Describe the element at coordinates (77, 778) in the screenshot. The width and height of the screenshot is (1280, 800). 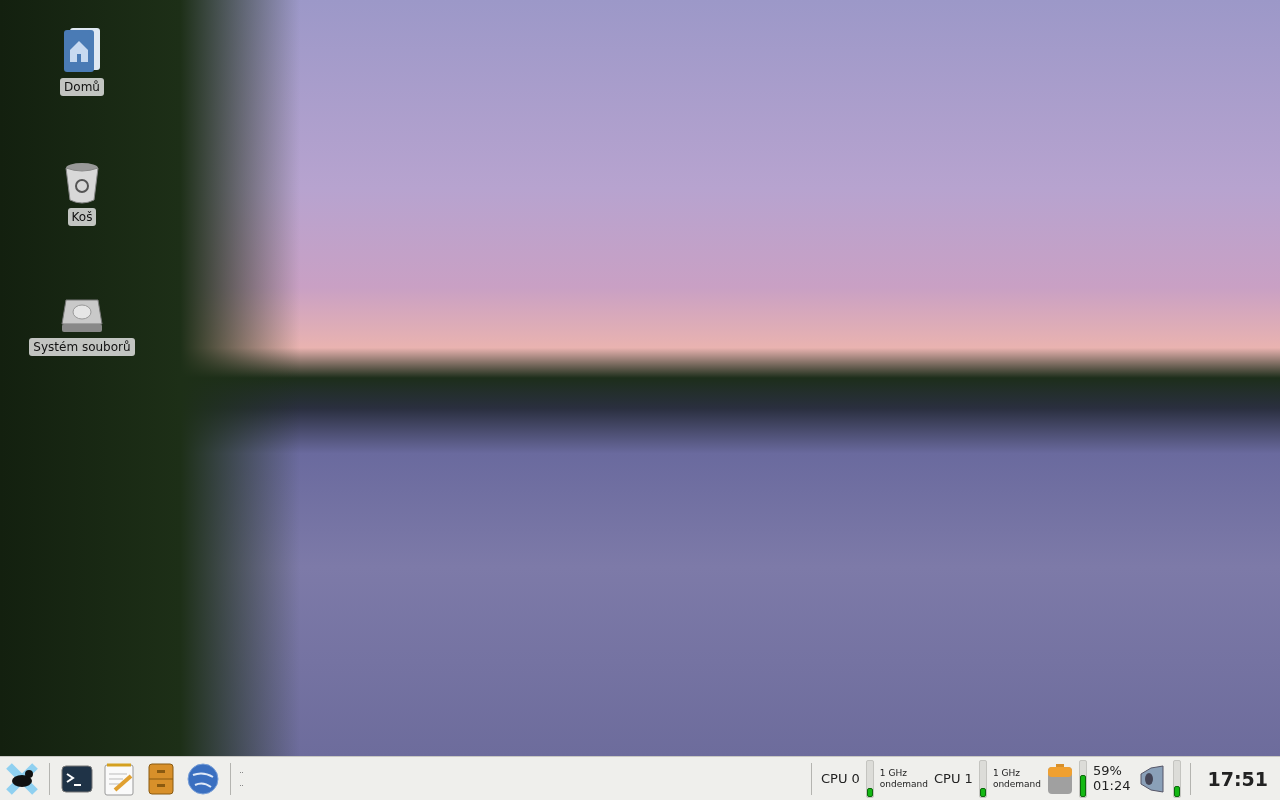
I see `terminal-icon` at that location.